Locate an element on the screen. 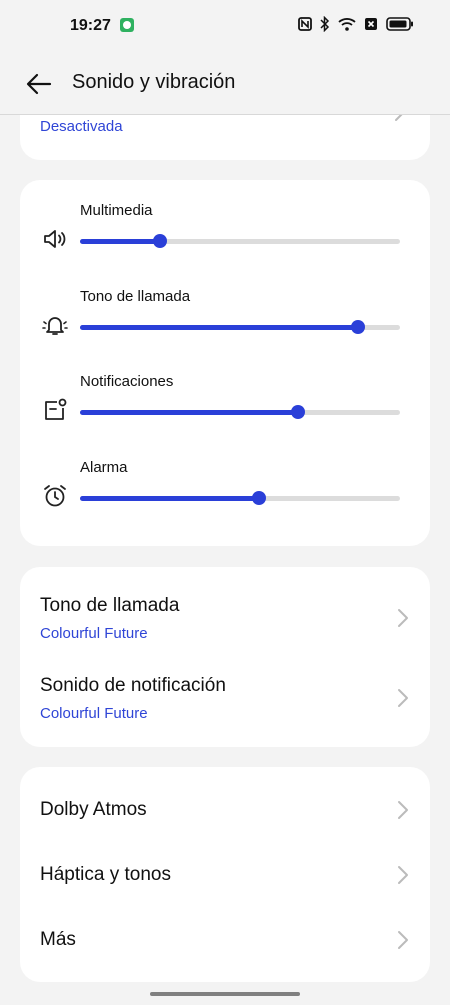 The height and width of the screenshot is (1005, 450). status-bar: 19:27 is located at coordinates (225, 26).